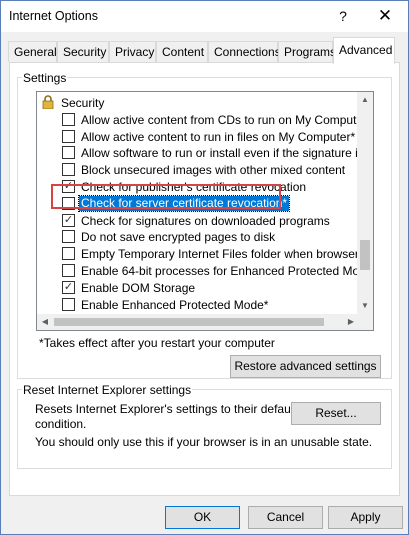 Image resolution: width=409 pixels, height=535 pixels. What do you see at coordinates (244, 51) in the screenshot?
I see `tab-connections: Connections` at bounding box center [244, 51].